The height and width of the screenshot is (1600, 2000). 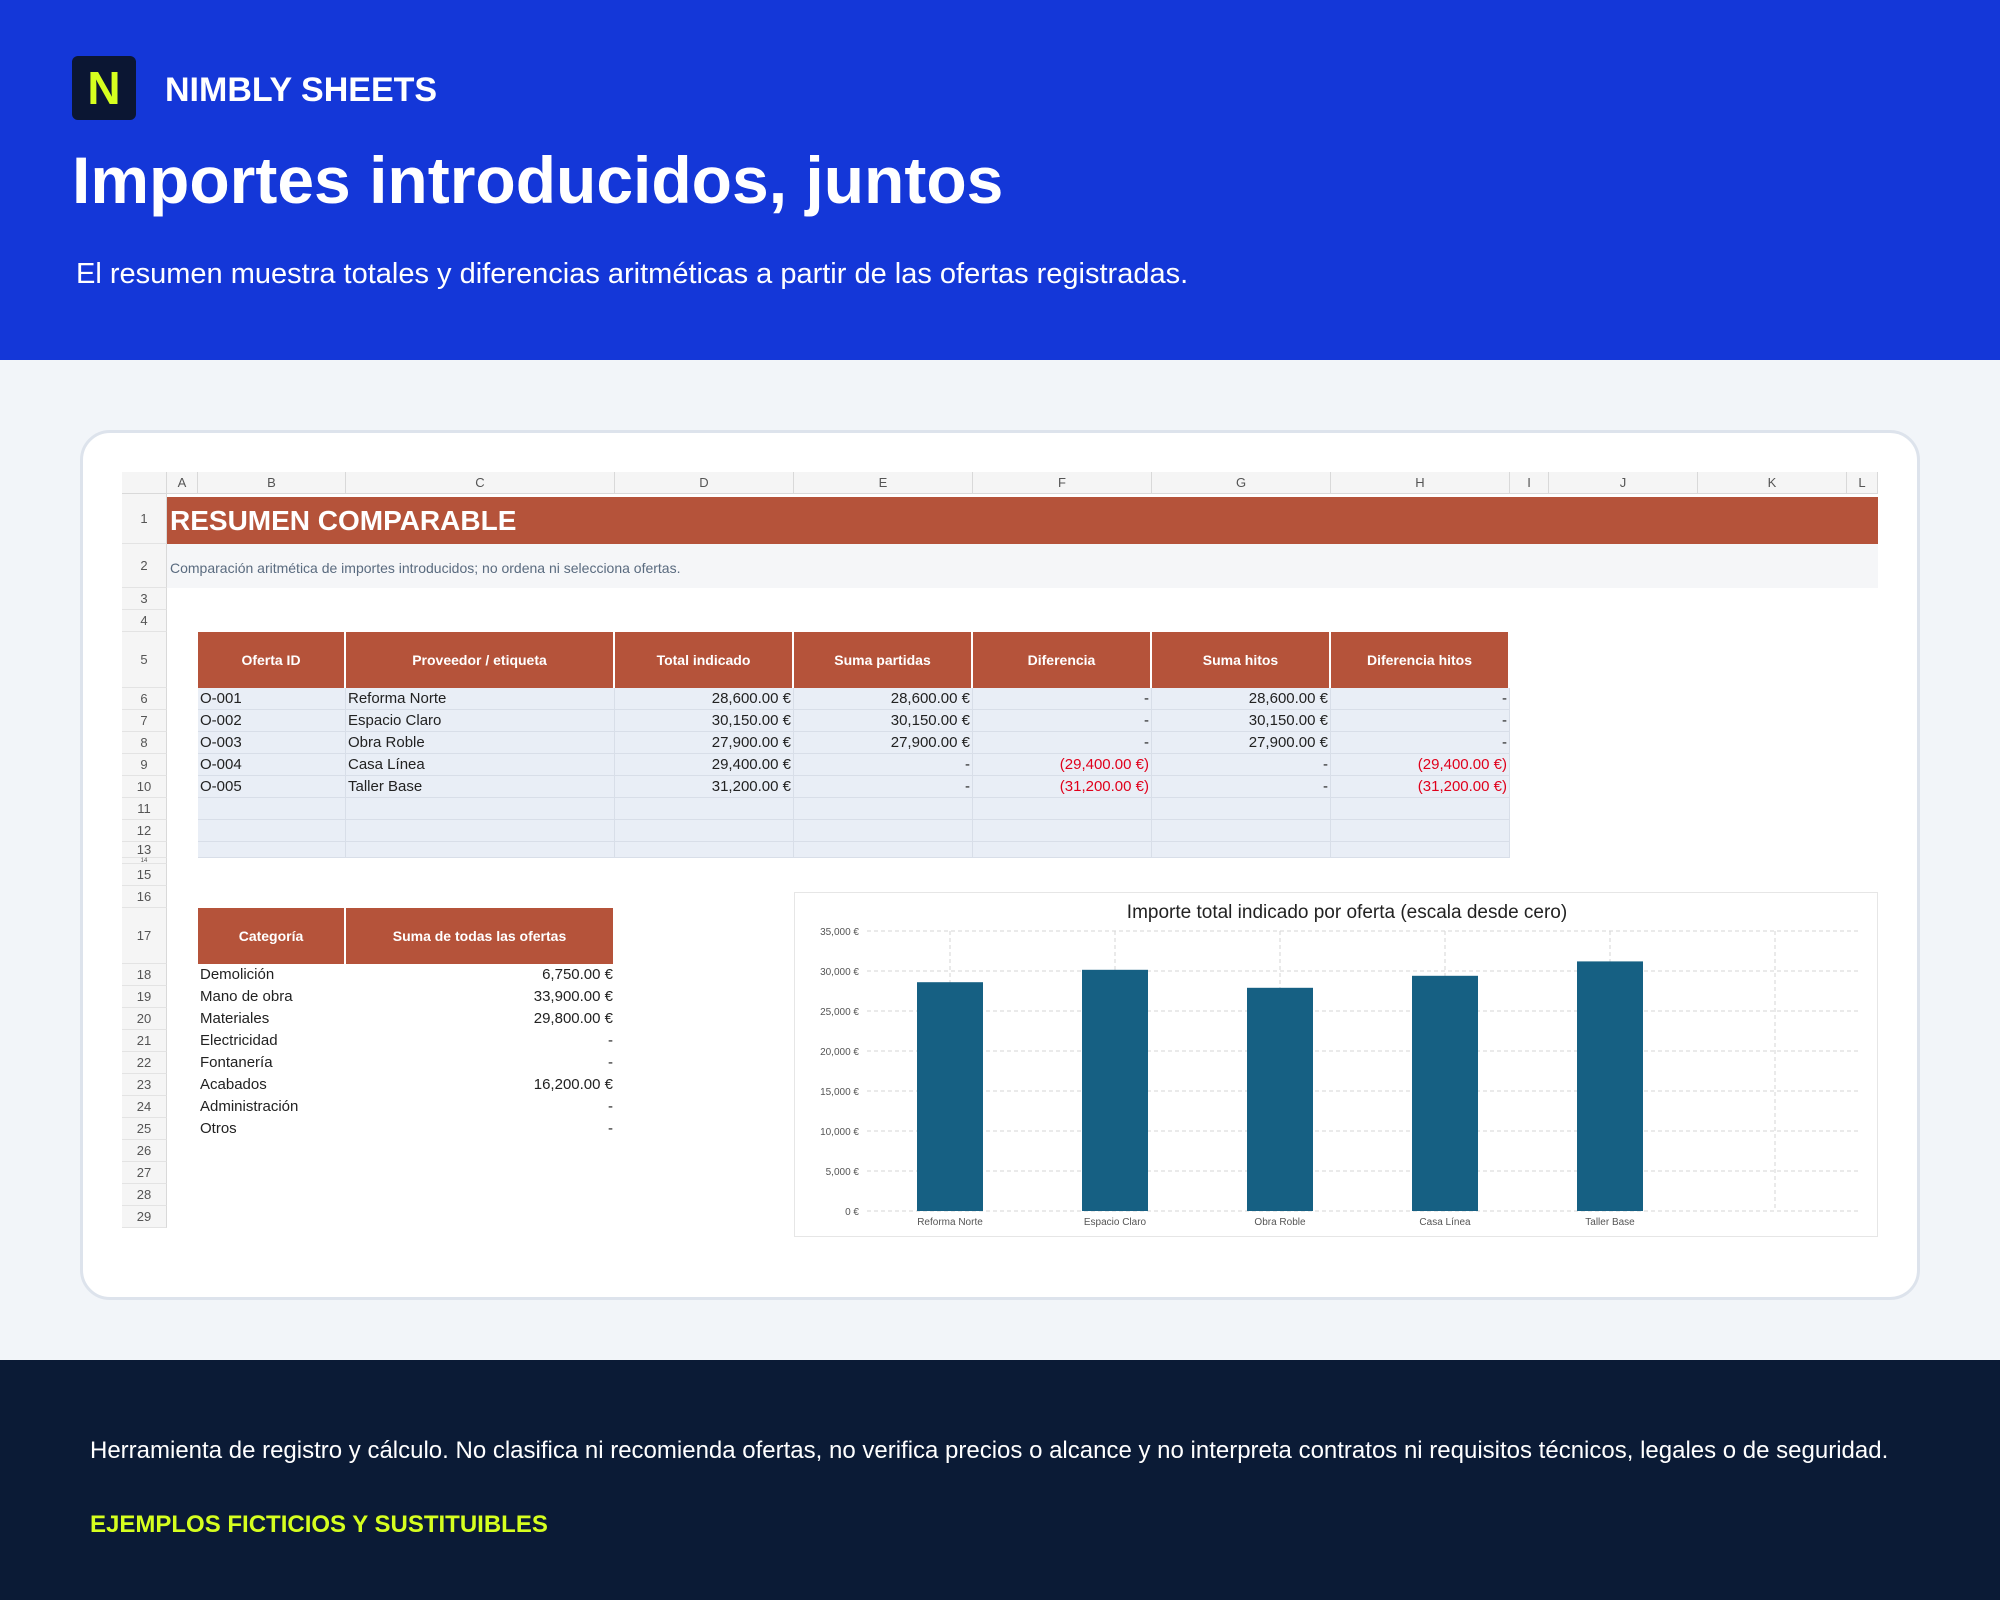 I want to click on category-header-0: Categoría, so click(x=272, y=936).